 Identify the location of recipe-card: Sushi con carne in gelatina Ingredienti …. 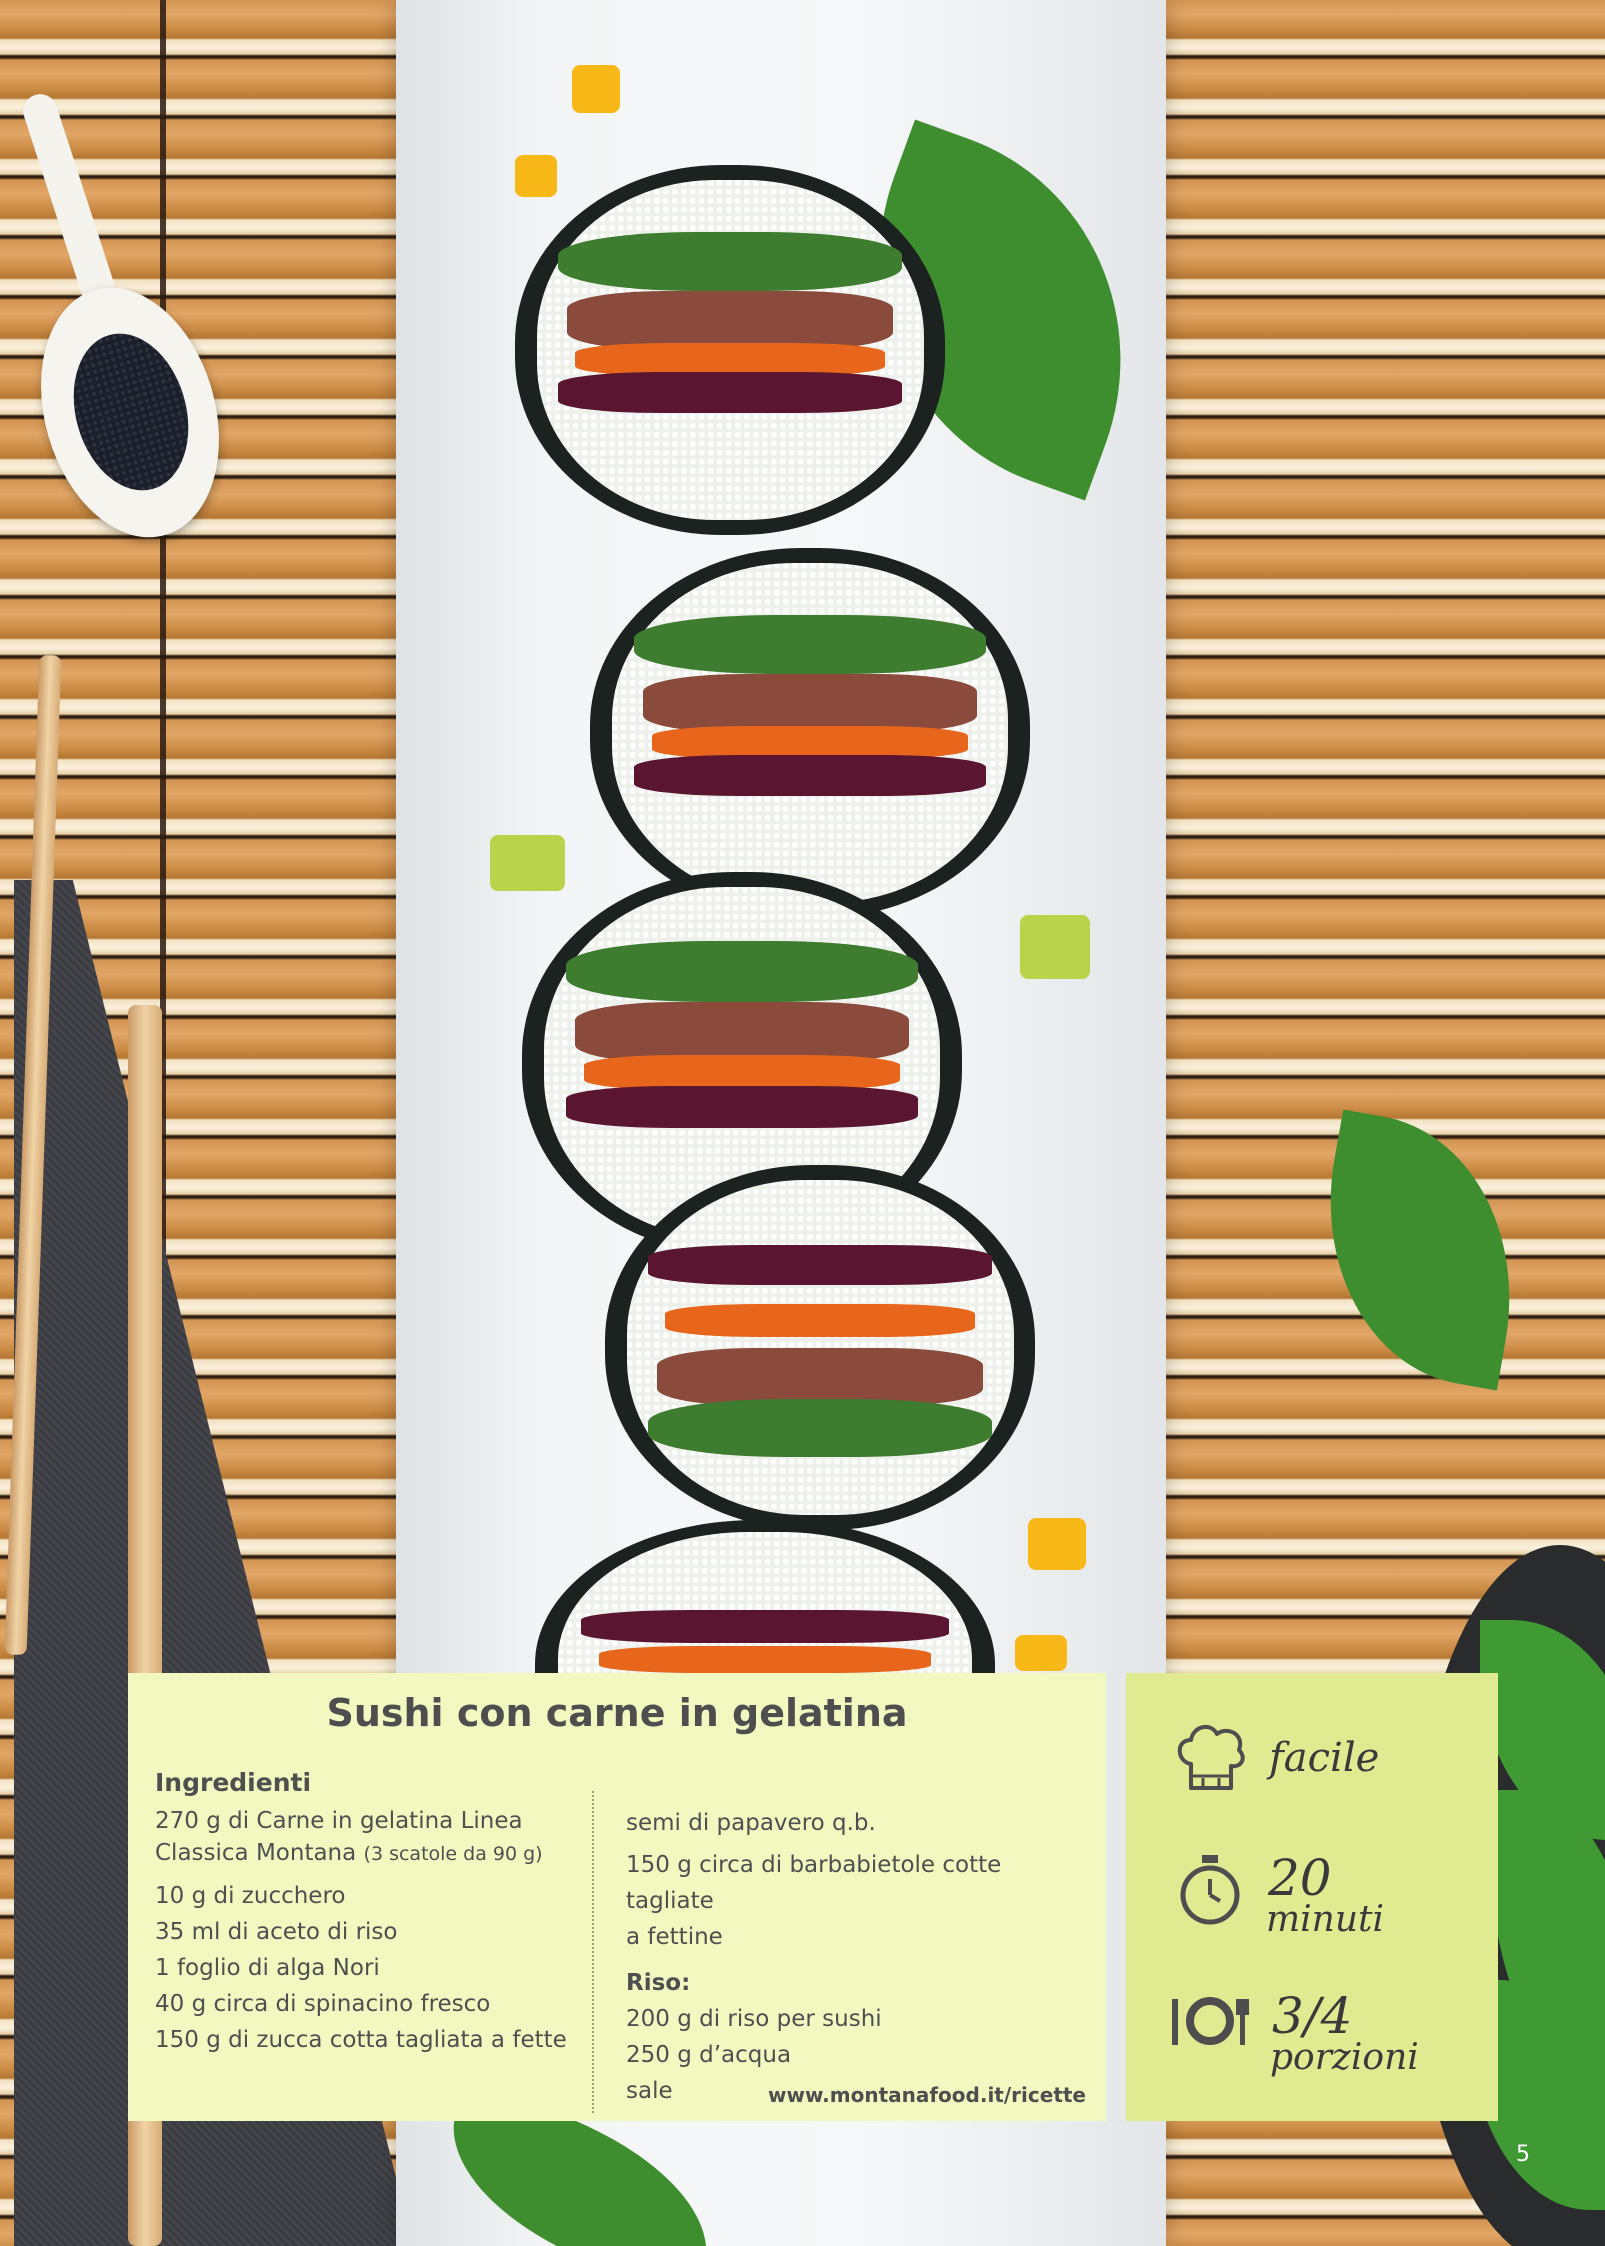
(617, 1897).